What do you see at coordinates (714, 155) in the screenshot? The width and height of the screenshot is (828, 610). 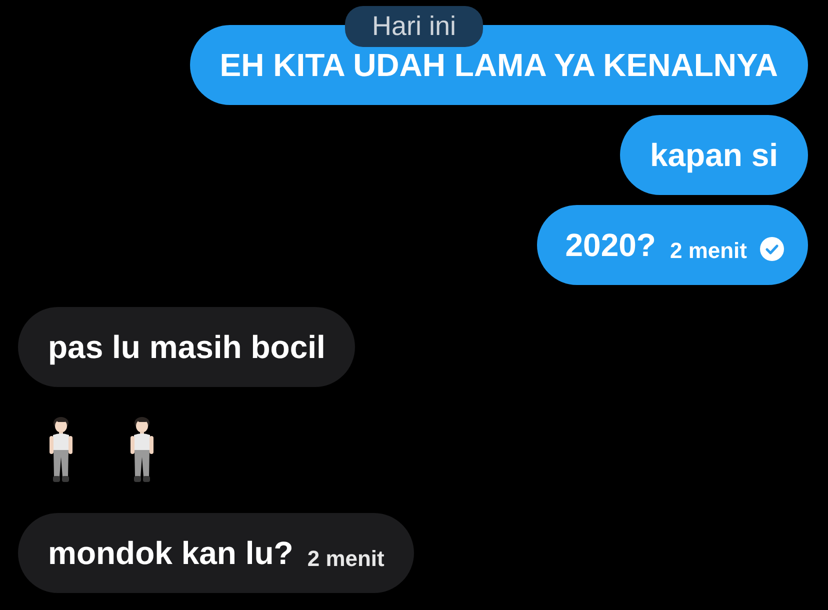 I see `message-text: kapan si` at bounding box center [714, 155].